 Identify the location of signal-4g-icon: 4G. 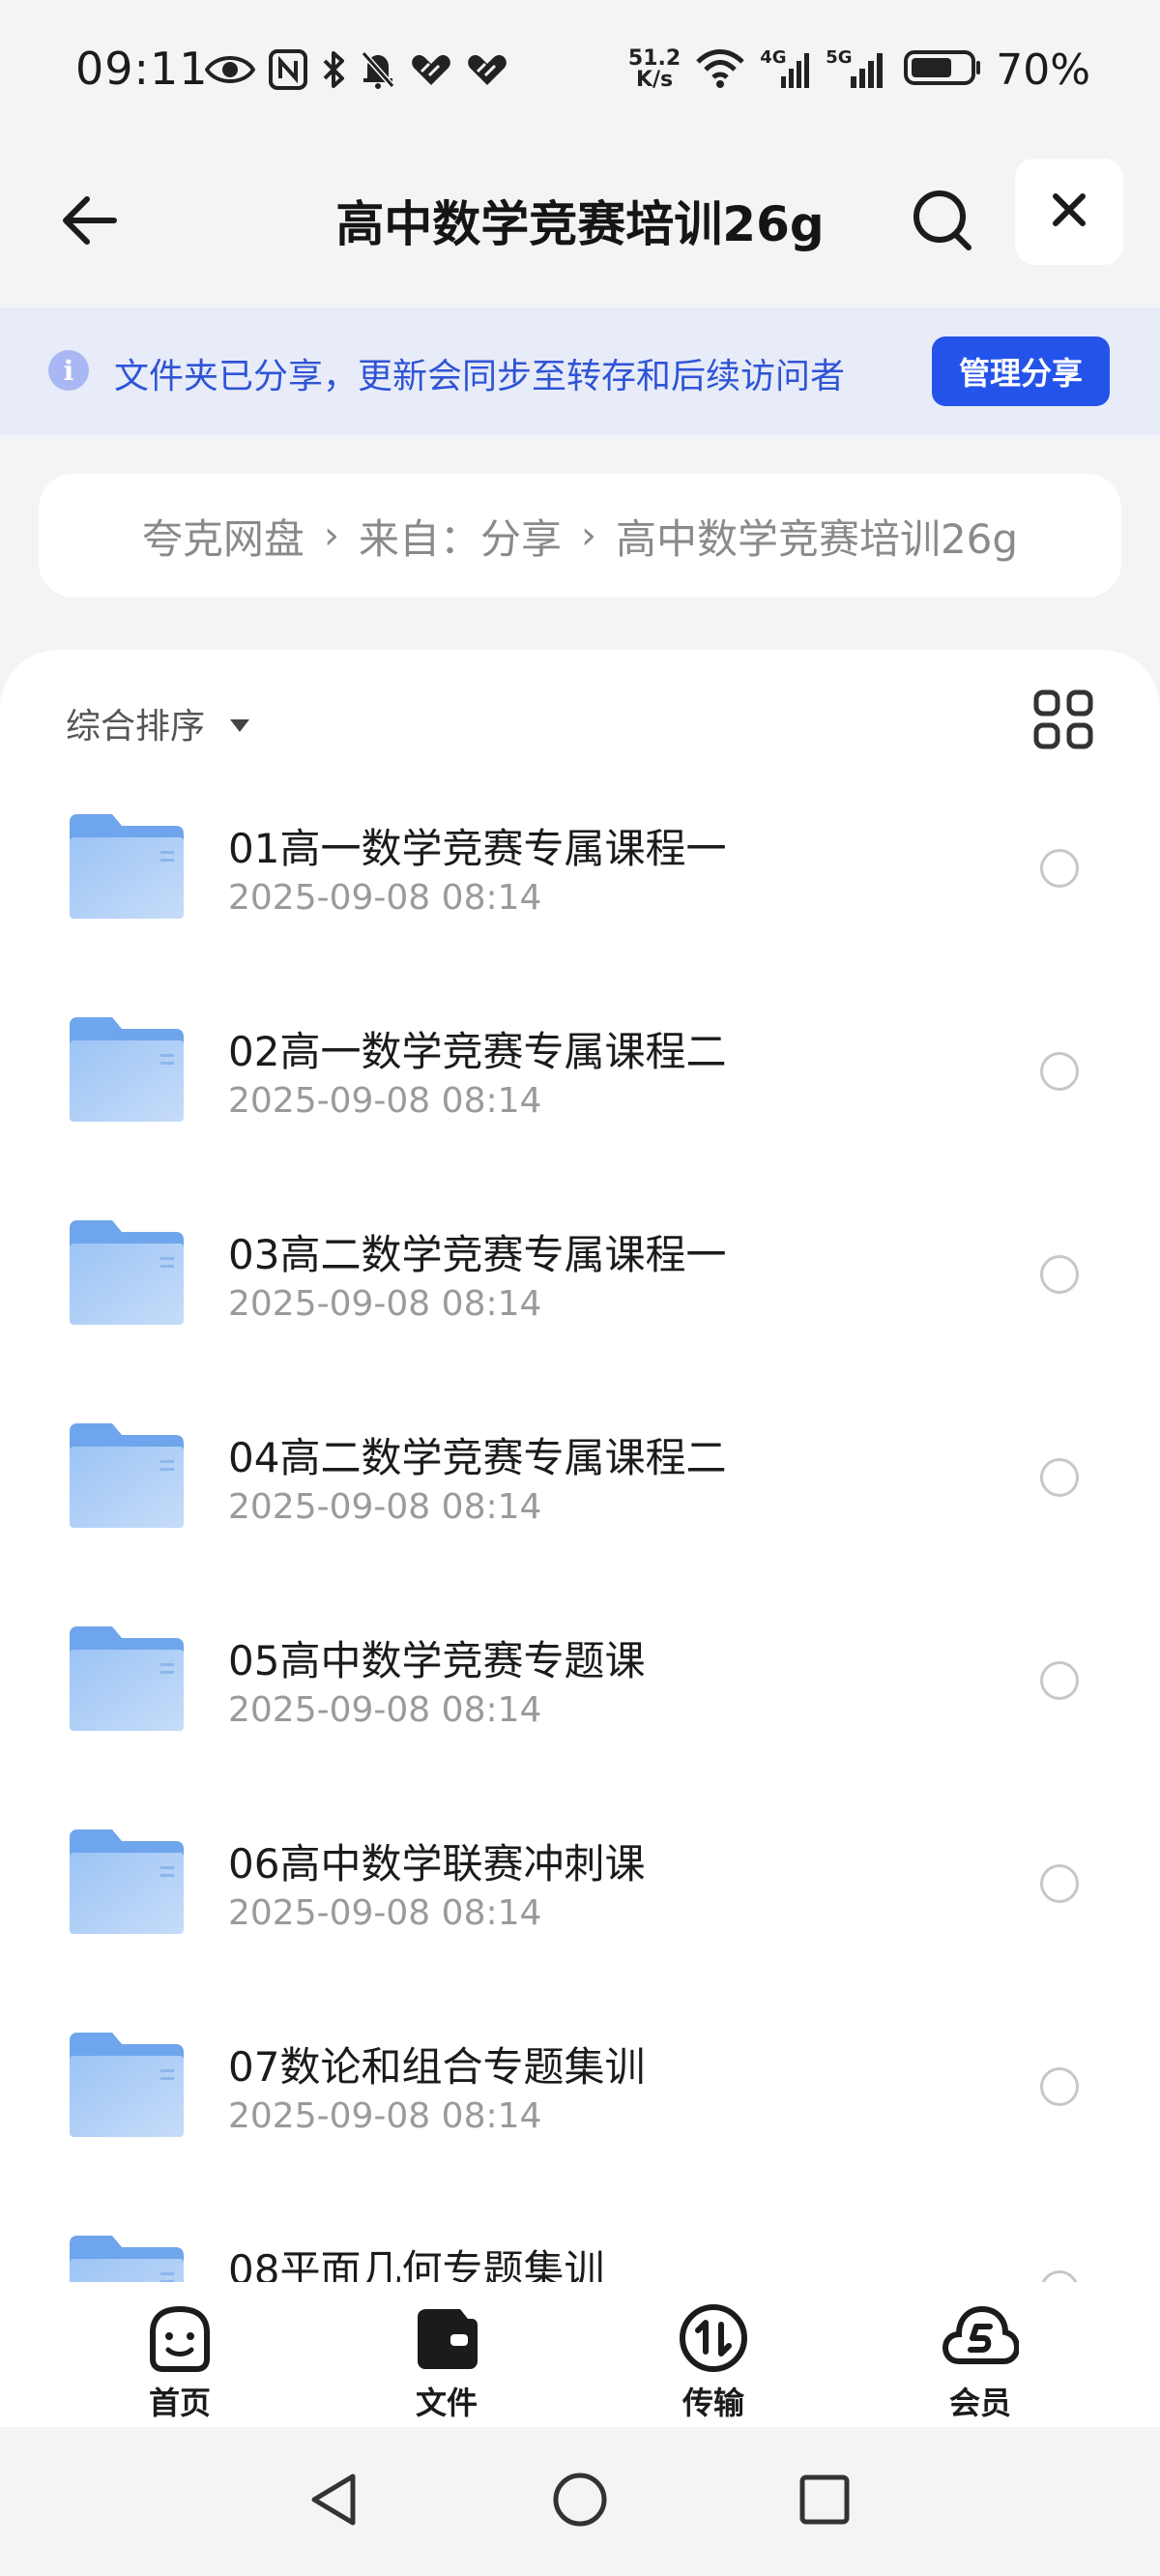
(786, 69).